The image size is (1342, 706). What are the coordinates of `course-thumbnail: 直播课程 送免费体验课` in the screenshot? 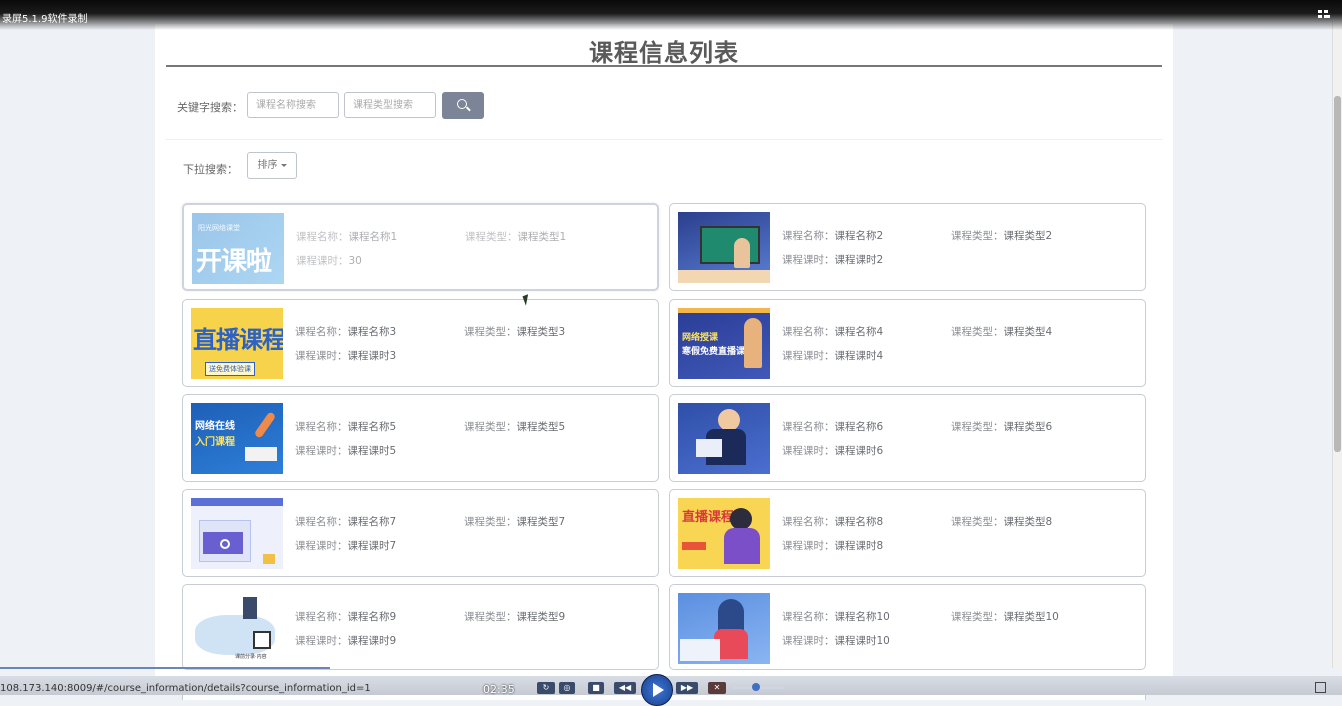 It's located at (237, 343).